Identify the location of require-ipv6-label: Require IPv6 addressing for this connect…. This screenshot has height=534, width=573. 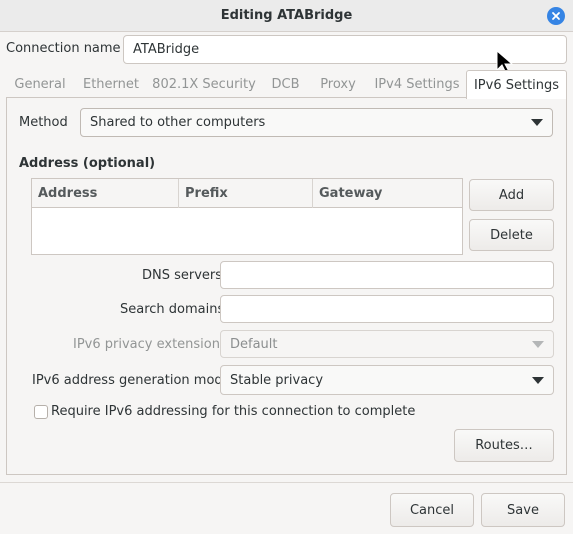
(233, 411).